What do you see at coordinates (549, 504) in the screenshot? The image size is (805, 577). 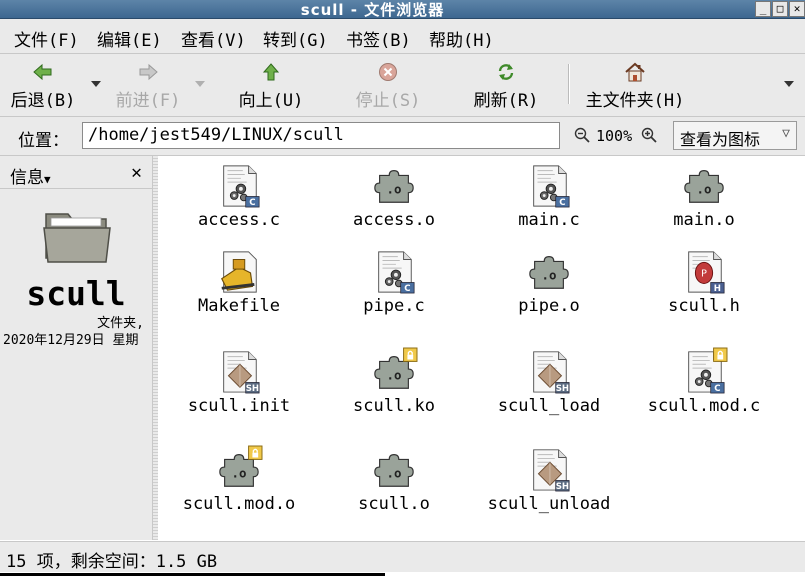 I see `file-name: scull_unload` at bounding box center [549, 504].